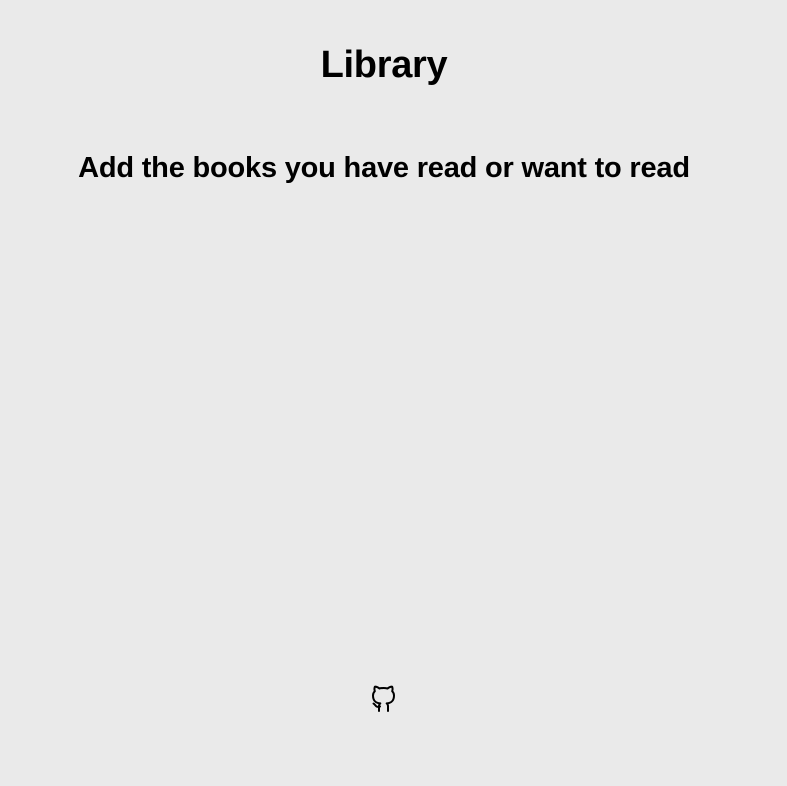 Image resolution: width=787 pixels, height=786 pixels. I want to click on github-link, so click(384, 698).